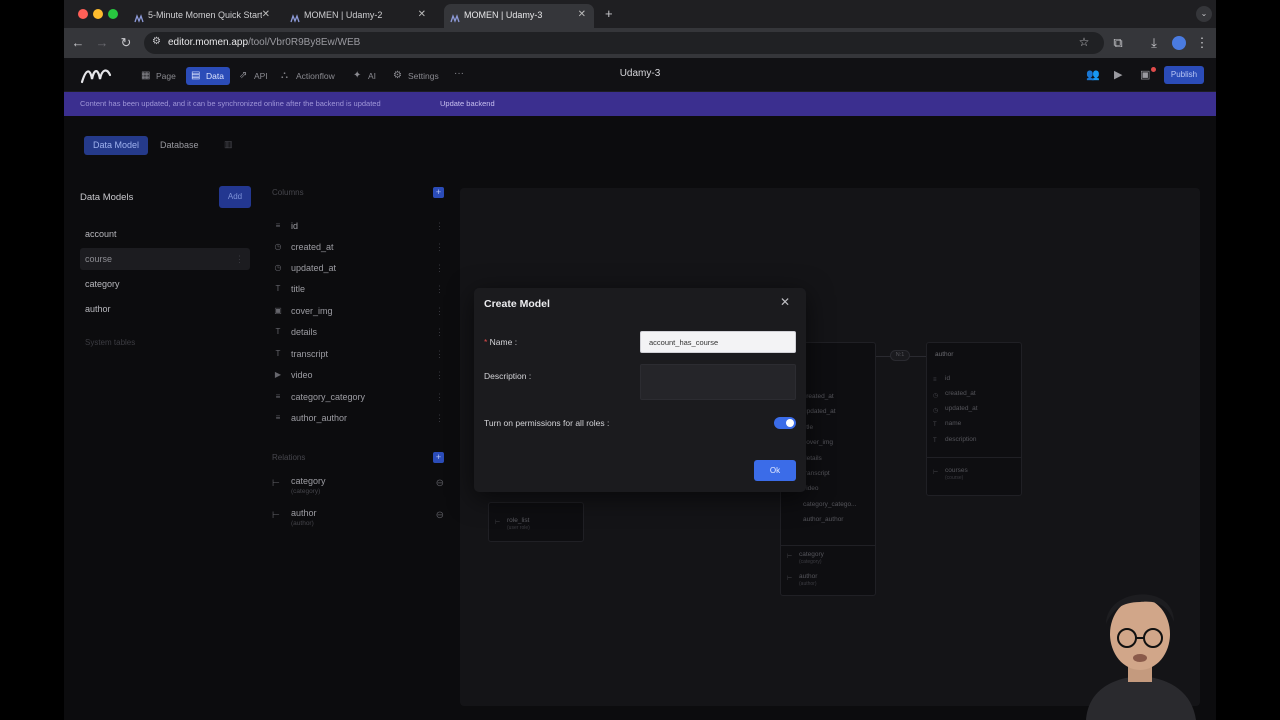  I want to click on extensions-icon: ⧉, so click(1118, 43).